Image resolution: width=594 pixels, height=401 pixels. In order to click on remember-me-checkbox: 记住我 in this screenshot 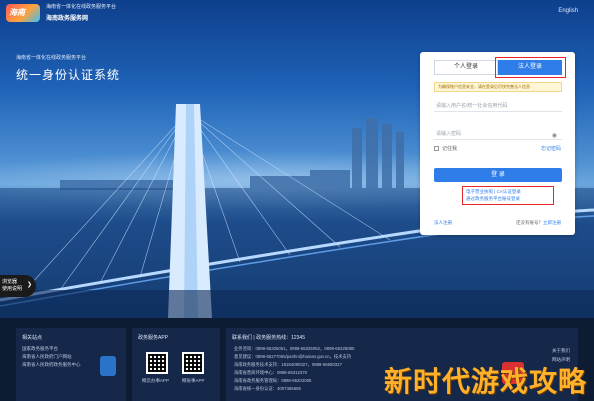, I will do `click(445, 148)`.